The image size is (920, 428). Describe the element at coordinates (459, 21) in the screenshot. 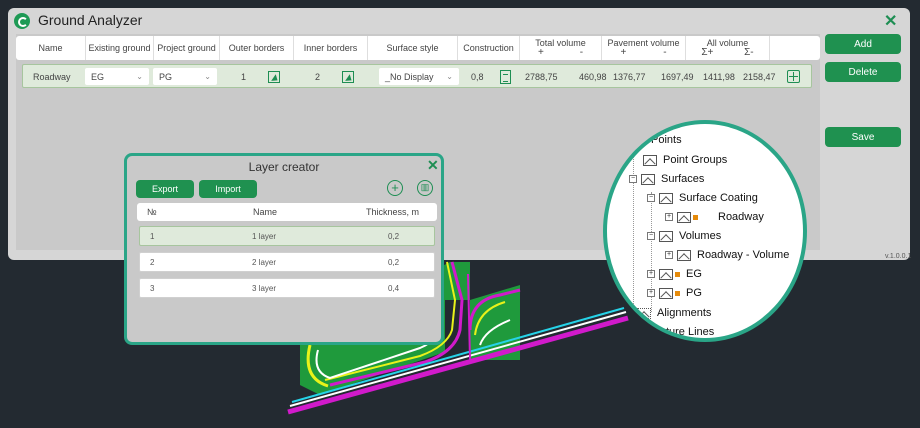

I see `title-bar: Ground Analyzer ✕` at that location.